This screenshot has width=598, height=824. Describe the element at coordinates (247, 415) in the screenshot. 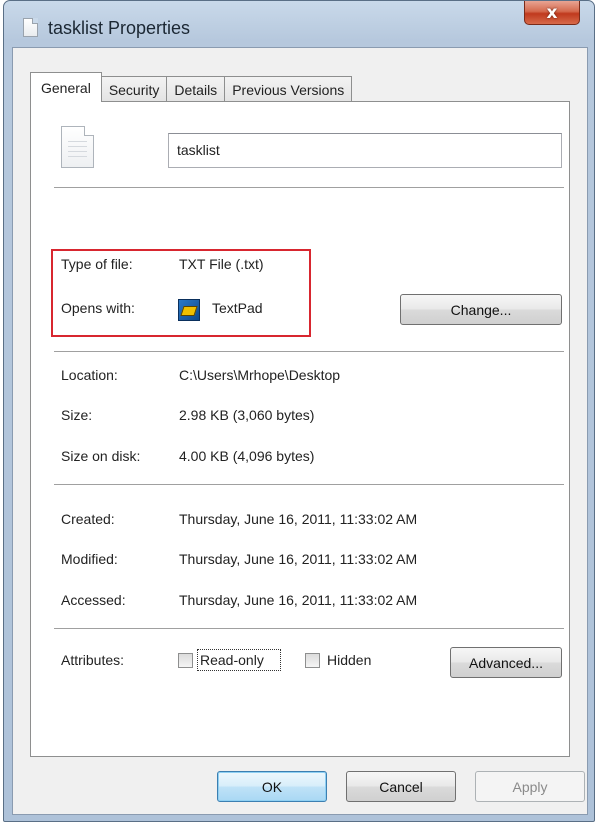

I see `size-value: 2.98 KB (3,060 bytes)` at that location.